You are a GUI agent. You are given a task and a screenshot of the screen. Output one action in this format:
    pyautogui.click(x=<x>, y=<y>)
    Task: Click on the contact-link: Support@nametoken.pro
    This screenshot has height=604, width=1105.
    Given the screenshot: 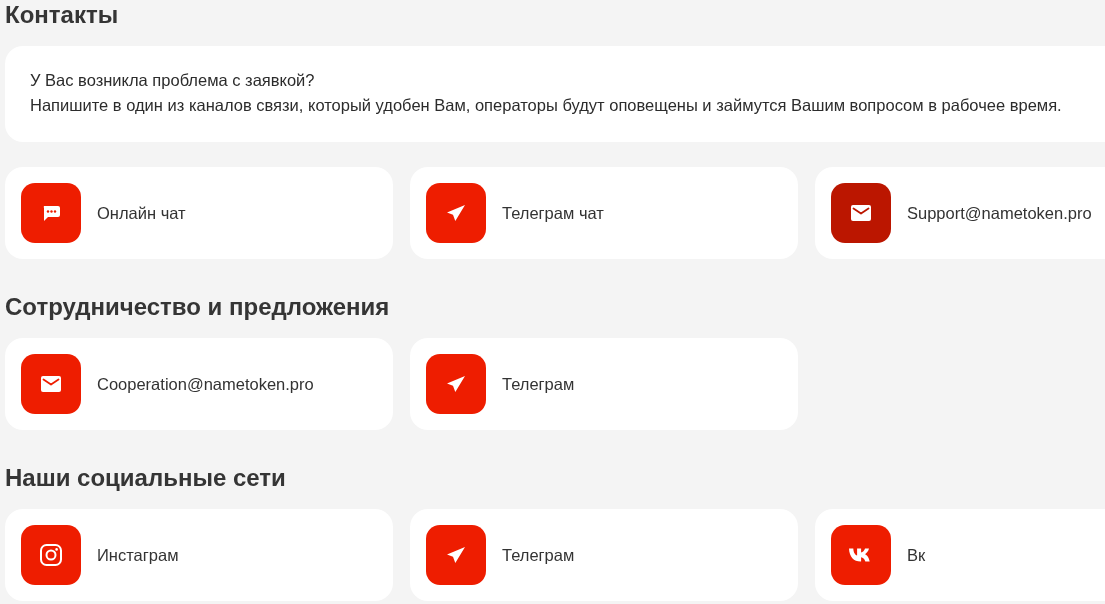 What is the action you would take?
    pyautogui.click(x=960, y=213)
    